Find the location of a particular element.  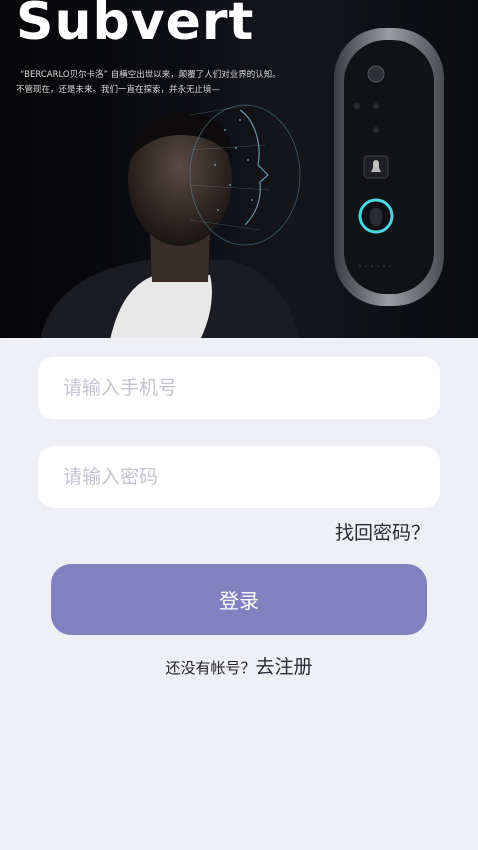

register-row: 还没有帐号？去注册 is located at coordinates (239, 665).